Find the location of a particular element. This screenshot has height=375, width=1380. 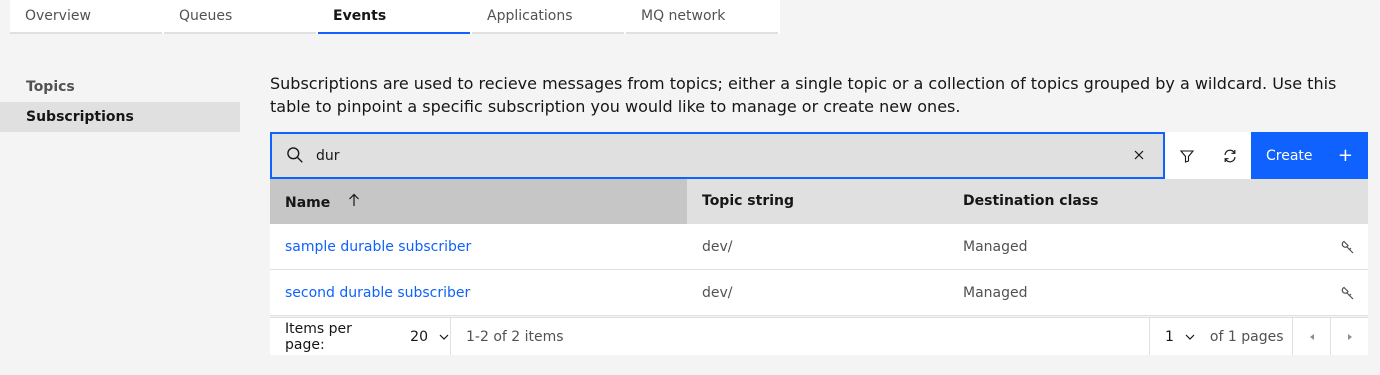

tab-events: Events is located at coordinates (394, 17).